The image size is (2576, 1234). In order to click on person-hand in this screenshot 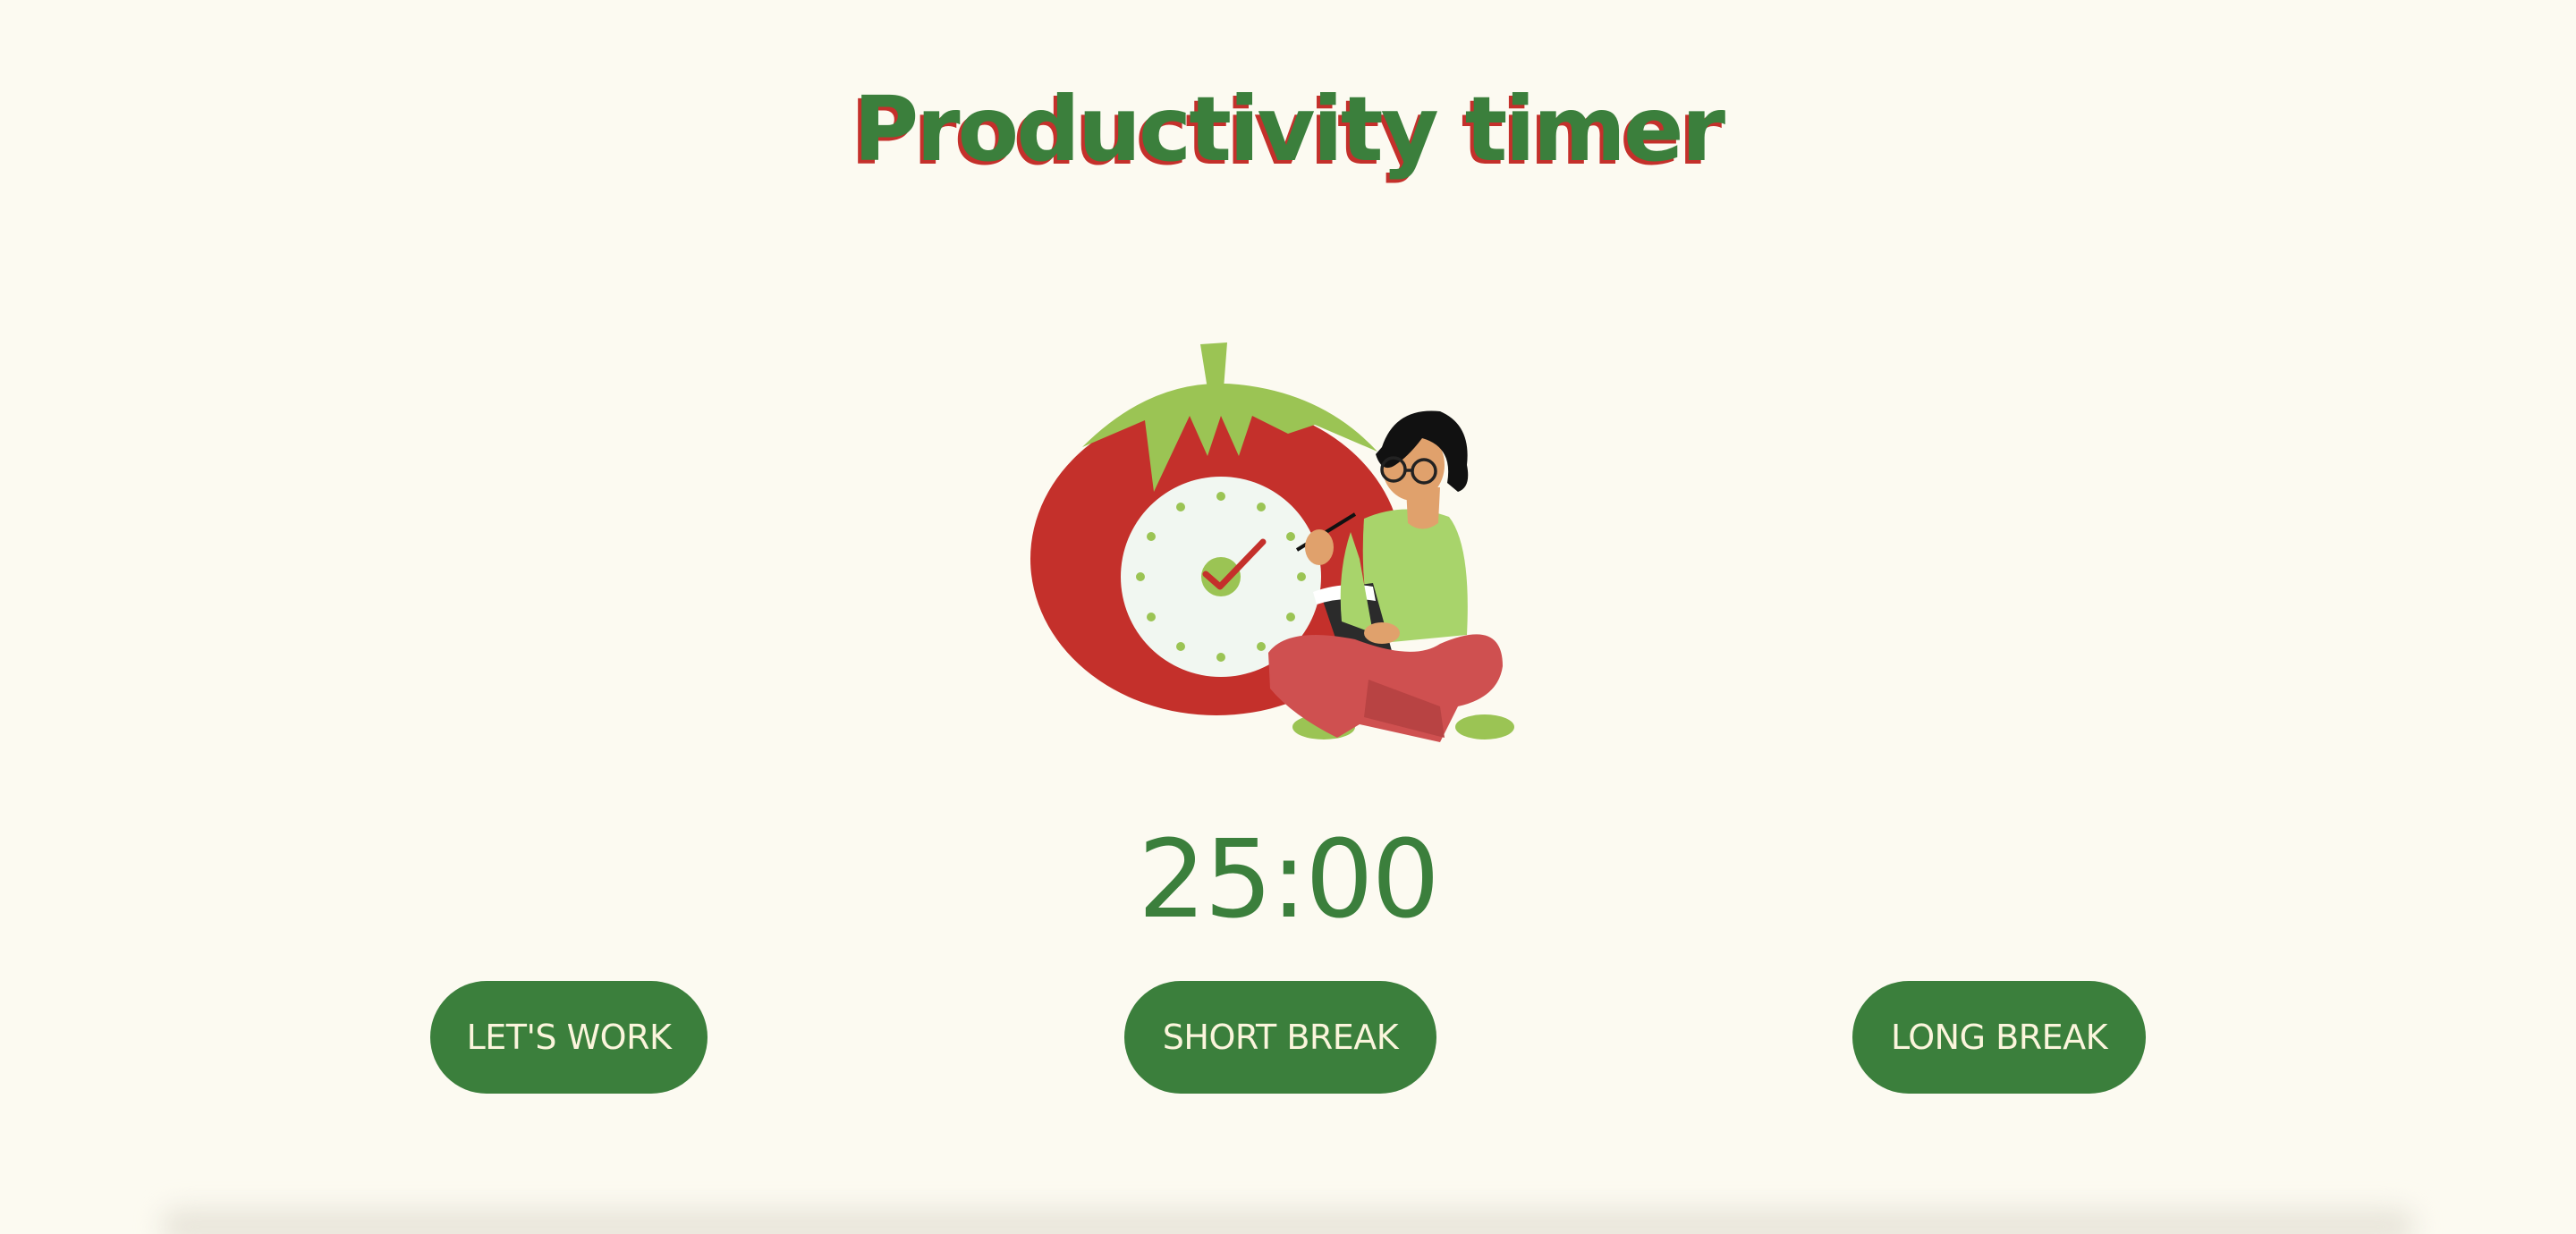, I will do `click(1319, 547)`.